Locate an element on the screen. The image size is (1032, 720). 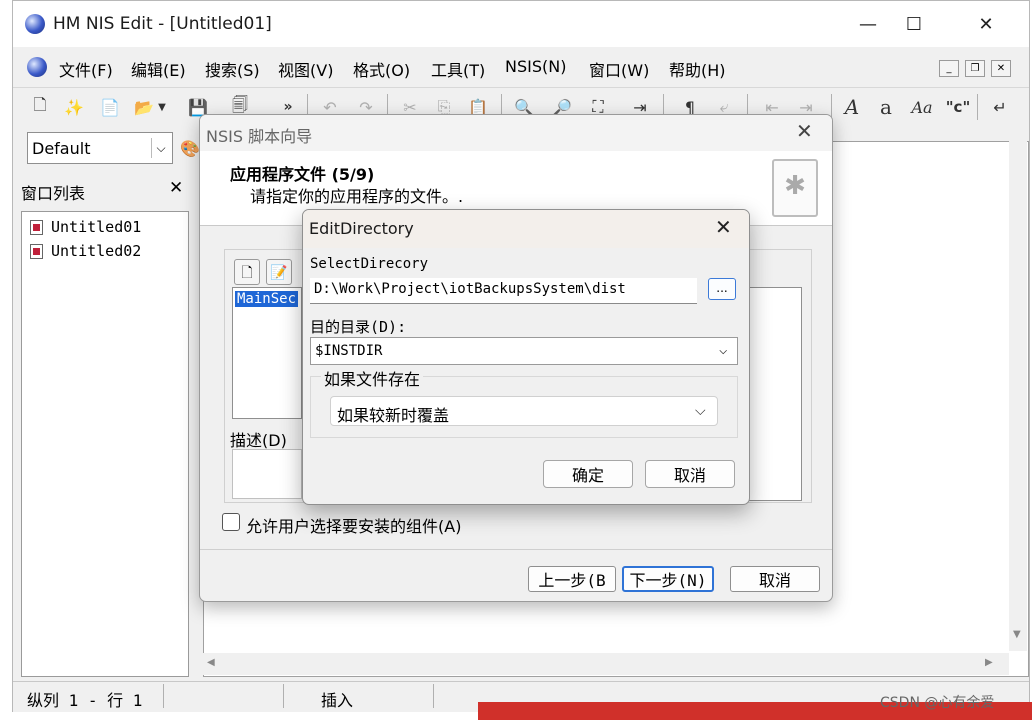
scroll-right-icon: ▶ is located at coordinates (989, 662).